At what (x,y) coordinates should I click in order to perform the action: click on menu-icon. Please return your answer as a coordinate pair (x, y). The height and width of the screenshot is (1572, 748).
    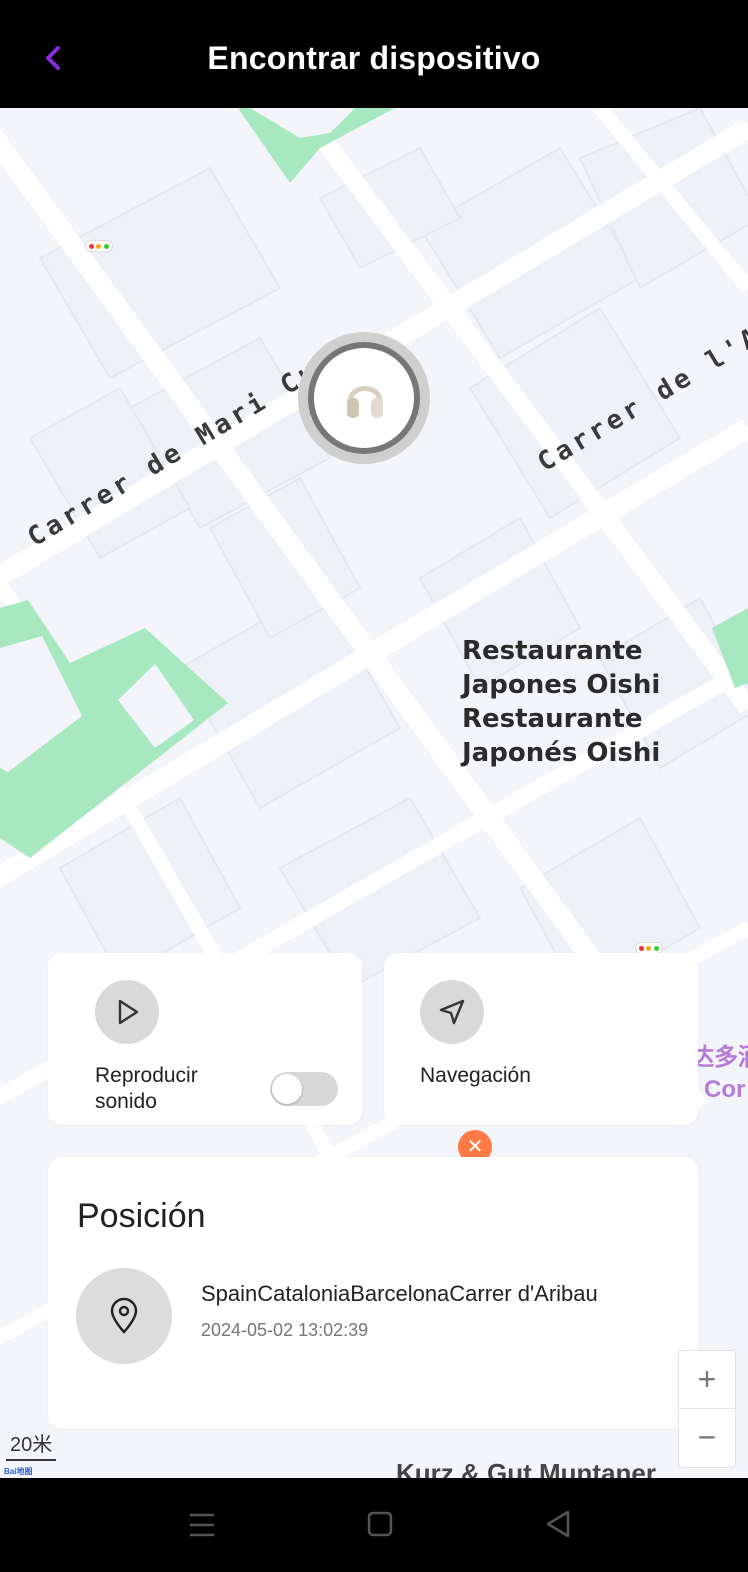
    Looking at the image, I should click on (202, 1525).